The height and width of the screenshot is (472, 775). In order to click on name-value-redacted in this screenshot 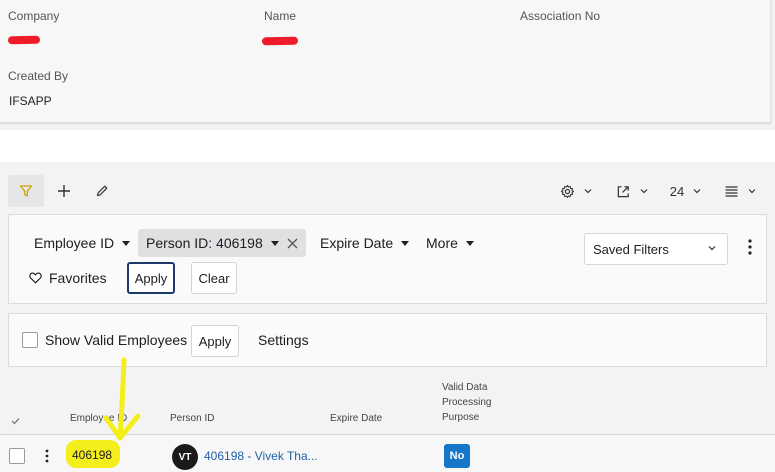, I will do `click(280, 41)`.